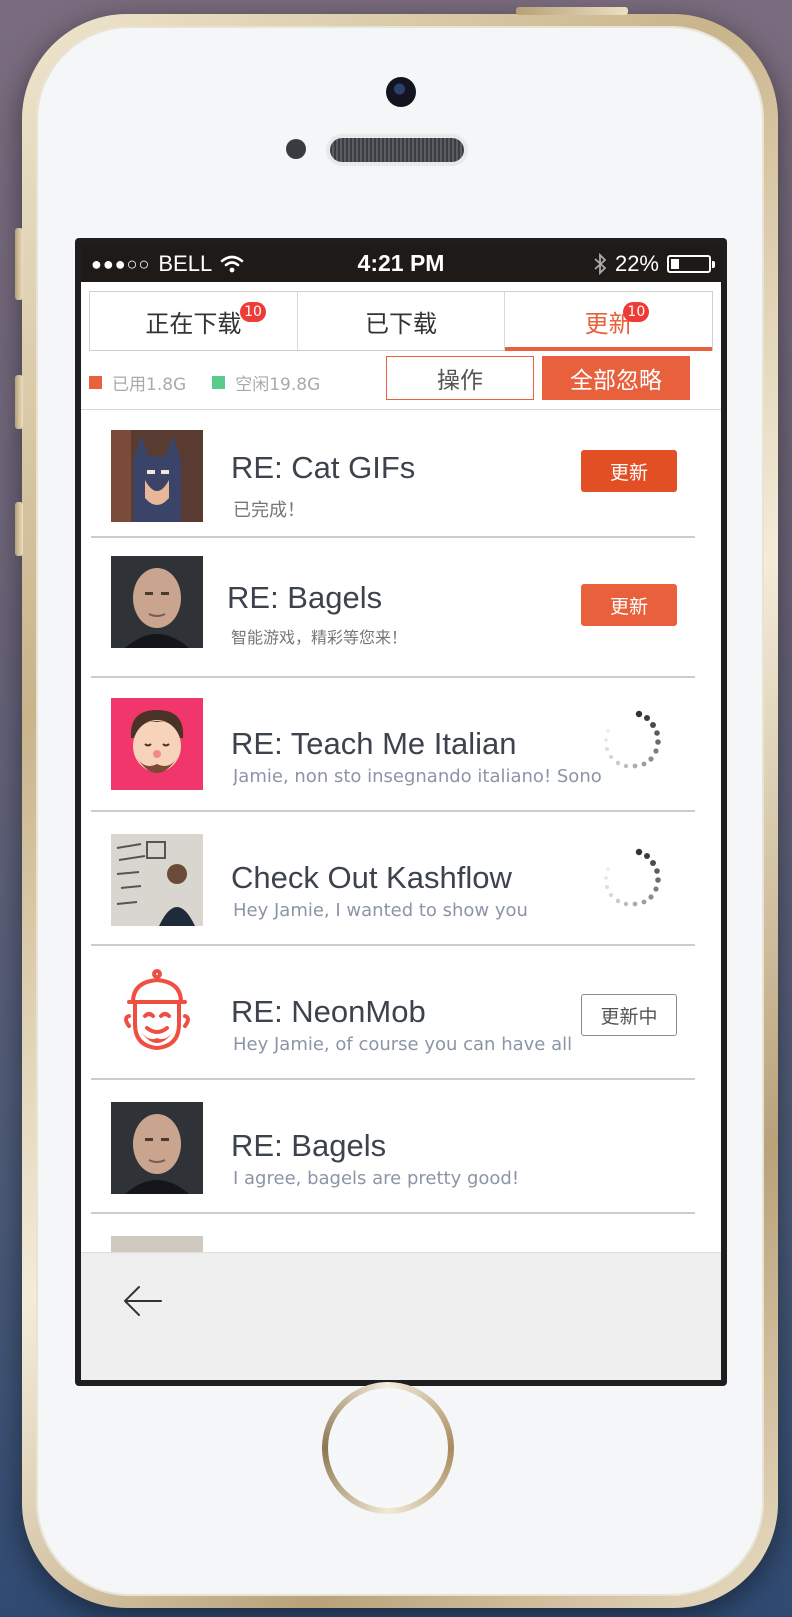 The width and height of the screenshot is (792, 1617). Describe the element at coordinates (328, 1011) in the screenshot. I see `item-title: RE: NeonMob` at that location.